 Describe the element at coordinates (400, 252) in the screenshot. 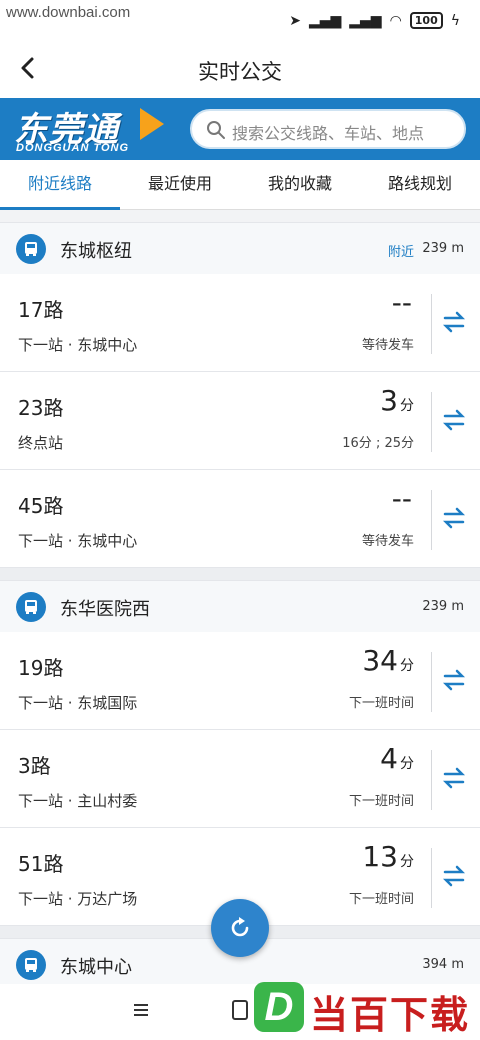

I see `nearby-badge: 附近` at that location.